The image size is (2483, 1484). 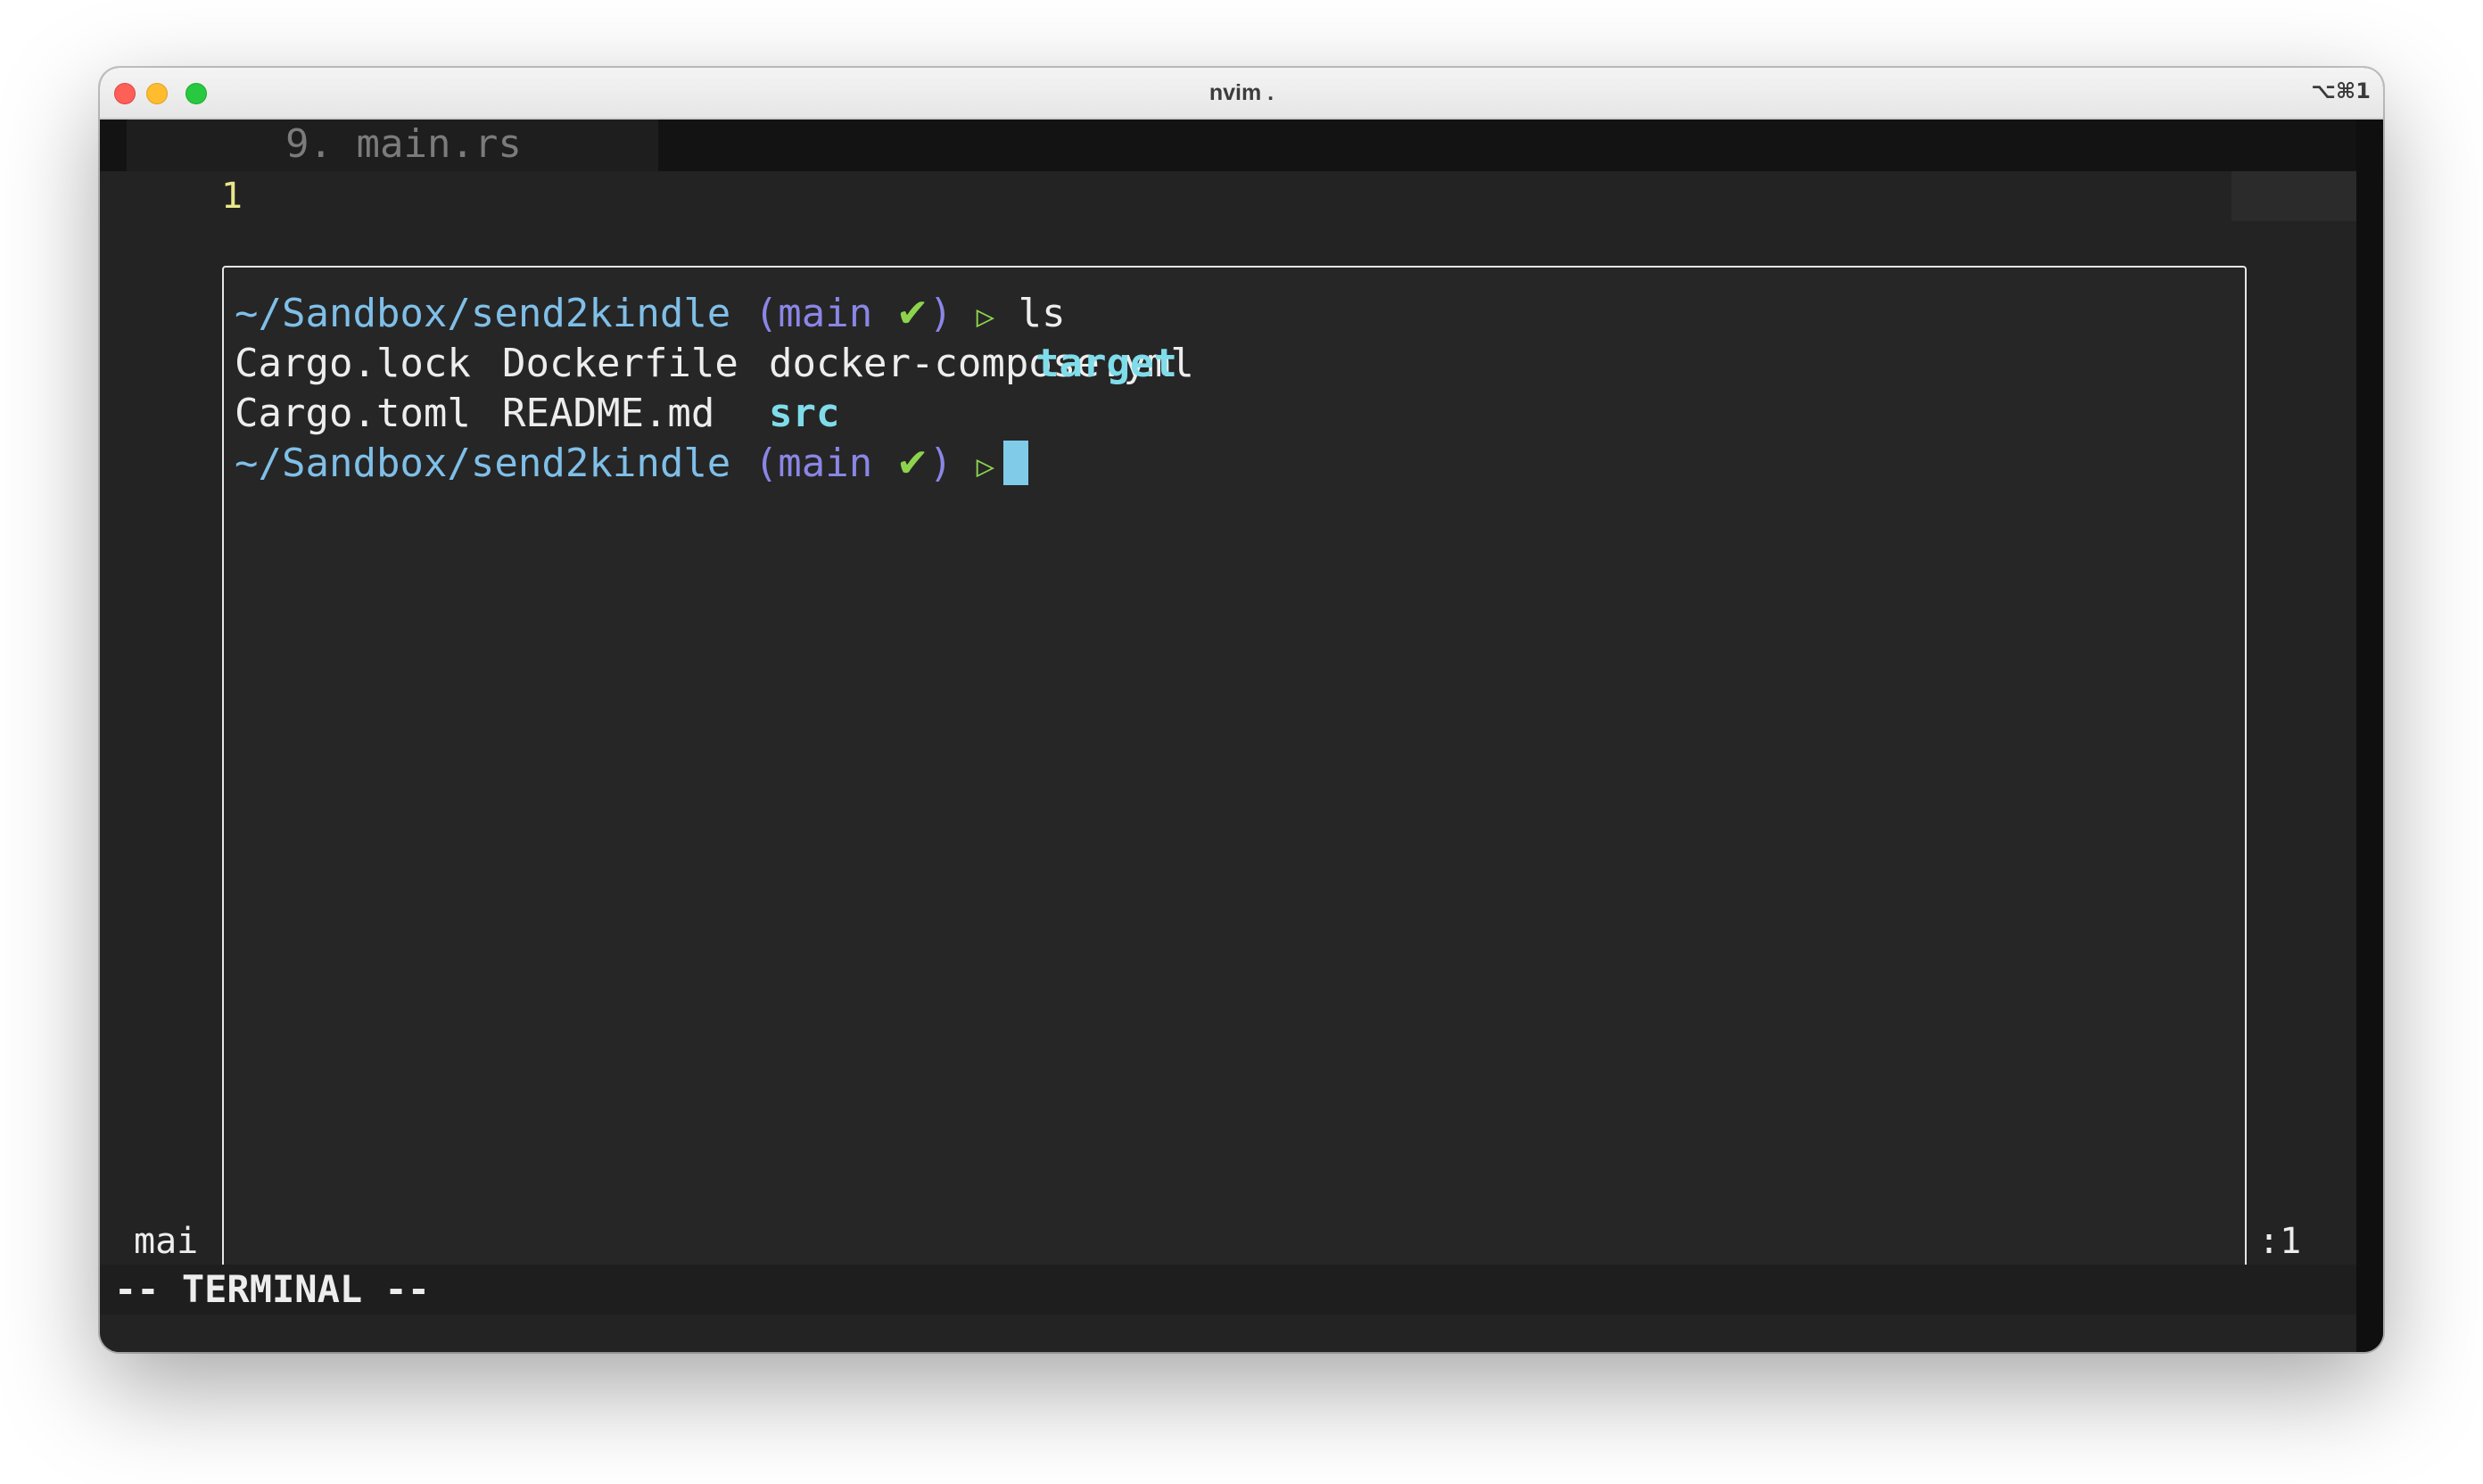 What do you see at coordinates (2293, 196) in the screenshot?
I see `cursor-line-highlight` at bounding box center [2293, 196].